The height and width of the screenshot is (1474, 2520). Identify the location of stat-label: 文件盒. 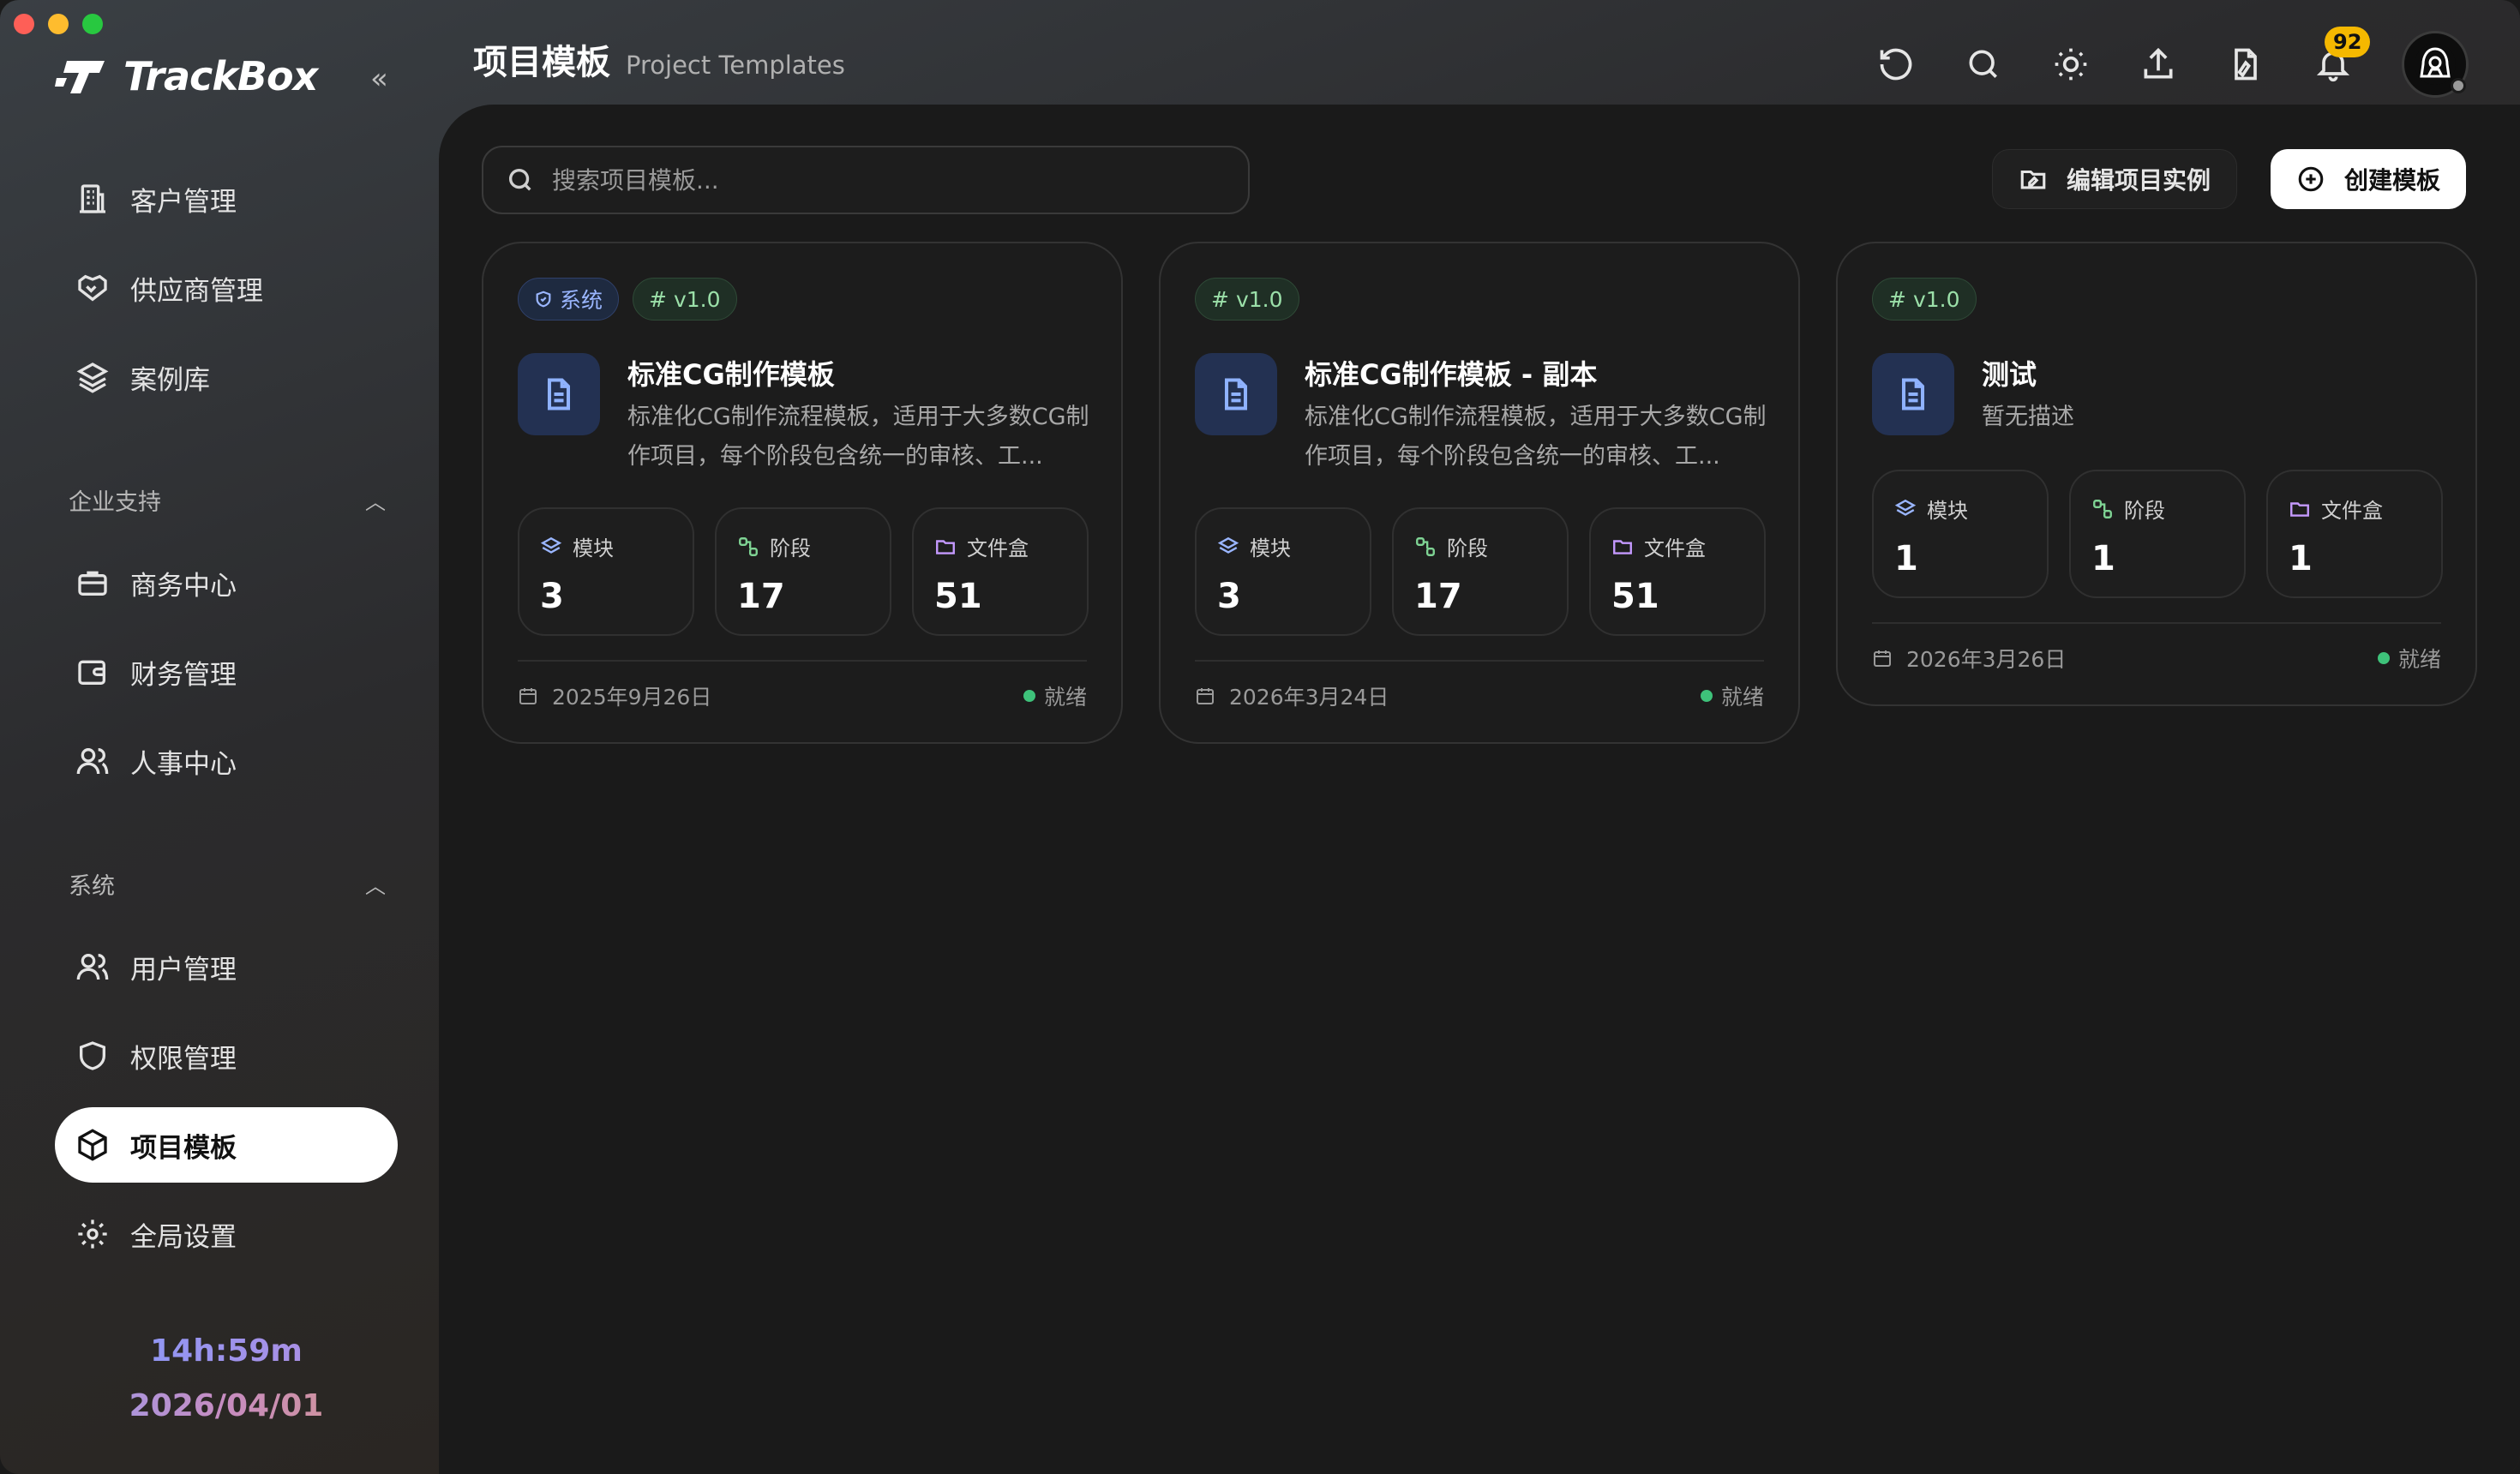
(2352, 511).